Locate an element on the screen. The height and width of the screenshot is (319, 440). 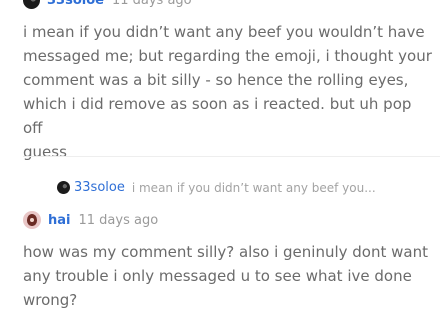
reply-comment-username: hai is located at coordinates (59, 220).